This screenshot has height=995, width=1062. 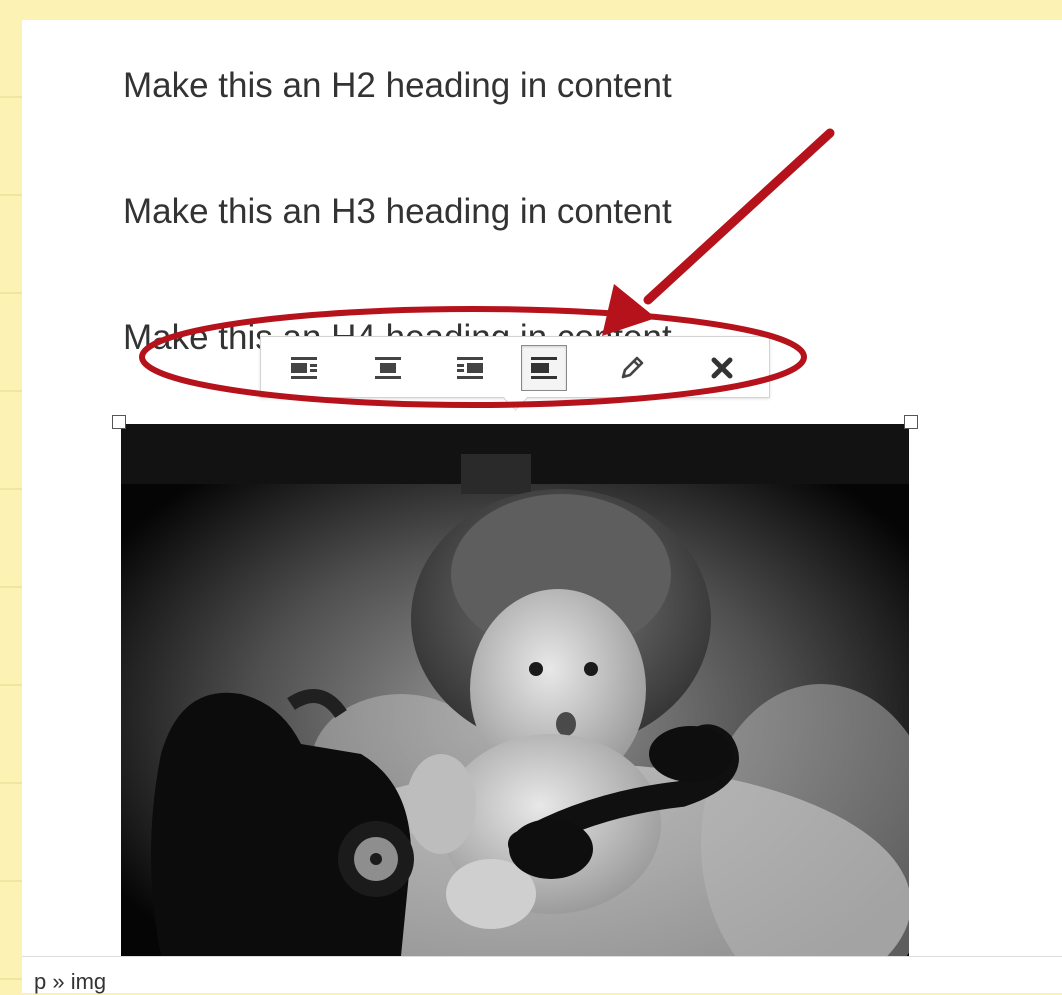 What do you see at coordinates (542, 975) in the screenshot?
I see `editor-statusbar: p » img` at bounding box center [542, 975].